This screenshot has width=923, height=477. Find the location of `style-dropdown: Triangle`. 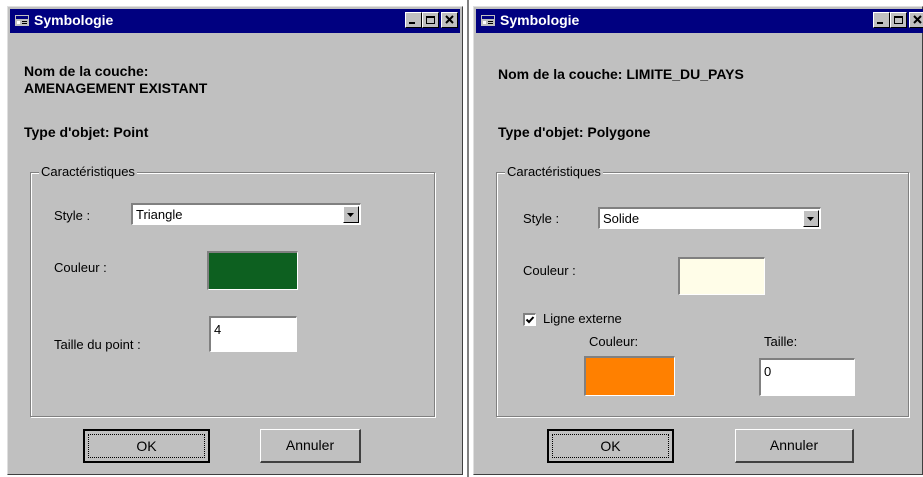

style-dropdown: Triangle is located at coordinates (246, 214).